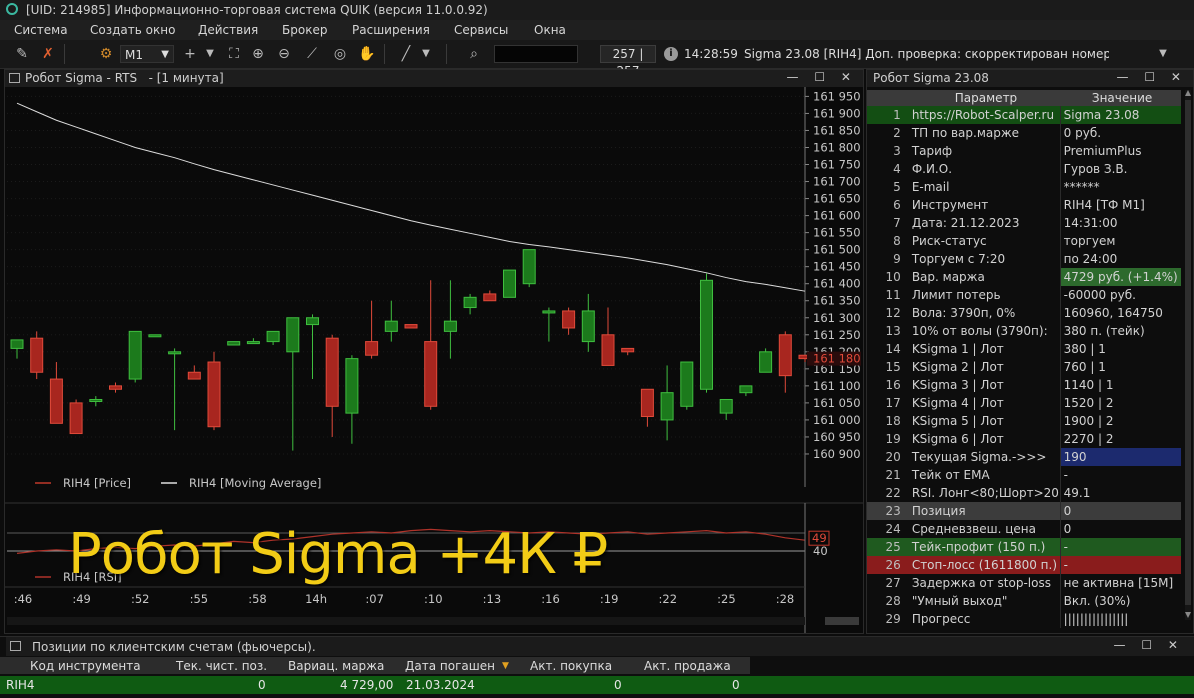  I want to click on table-row: 19 KSigma 6 | Лот 2270 | 2, so click(1024, 439).